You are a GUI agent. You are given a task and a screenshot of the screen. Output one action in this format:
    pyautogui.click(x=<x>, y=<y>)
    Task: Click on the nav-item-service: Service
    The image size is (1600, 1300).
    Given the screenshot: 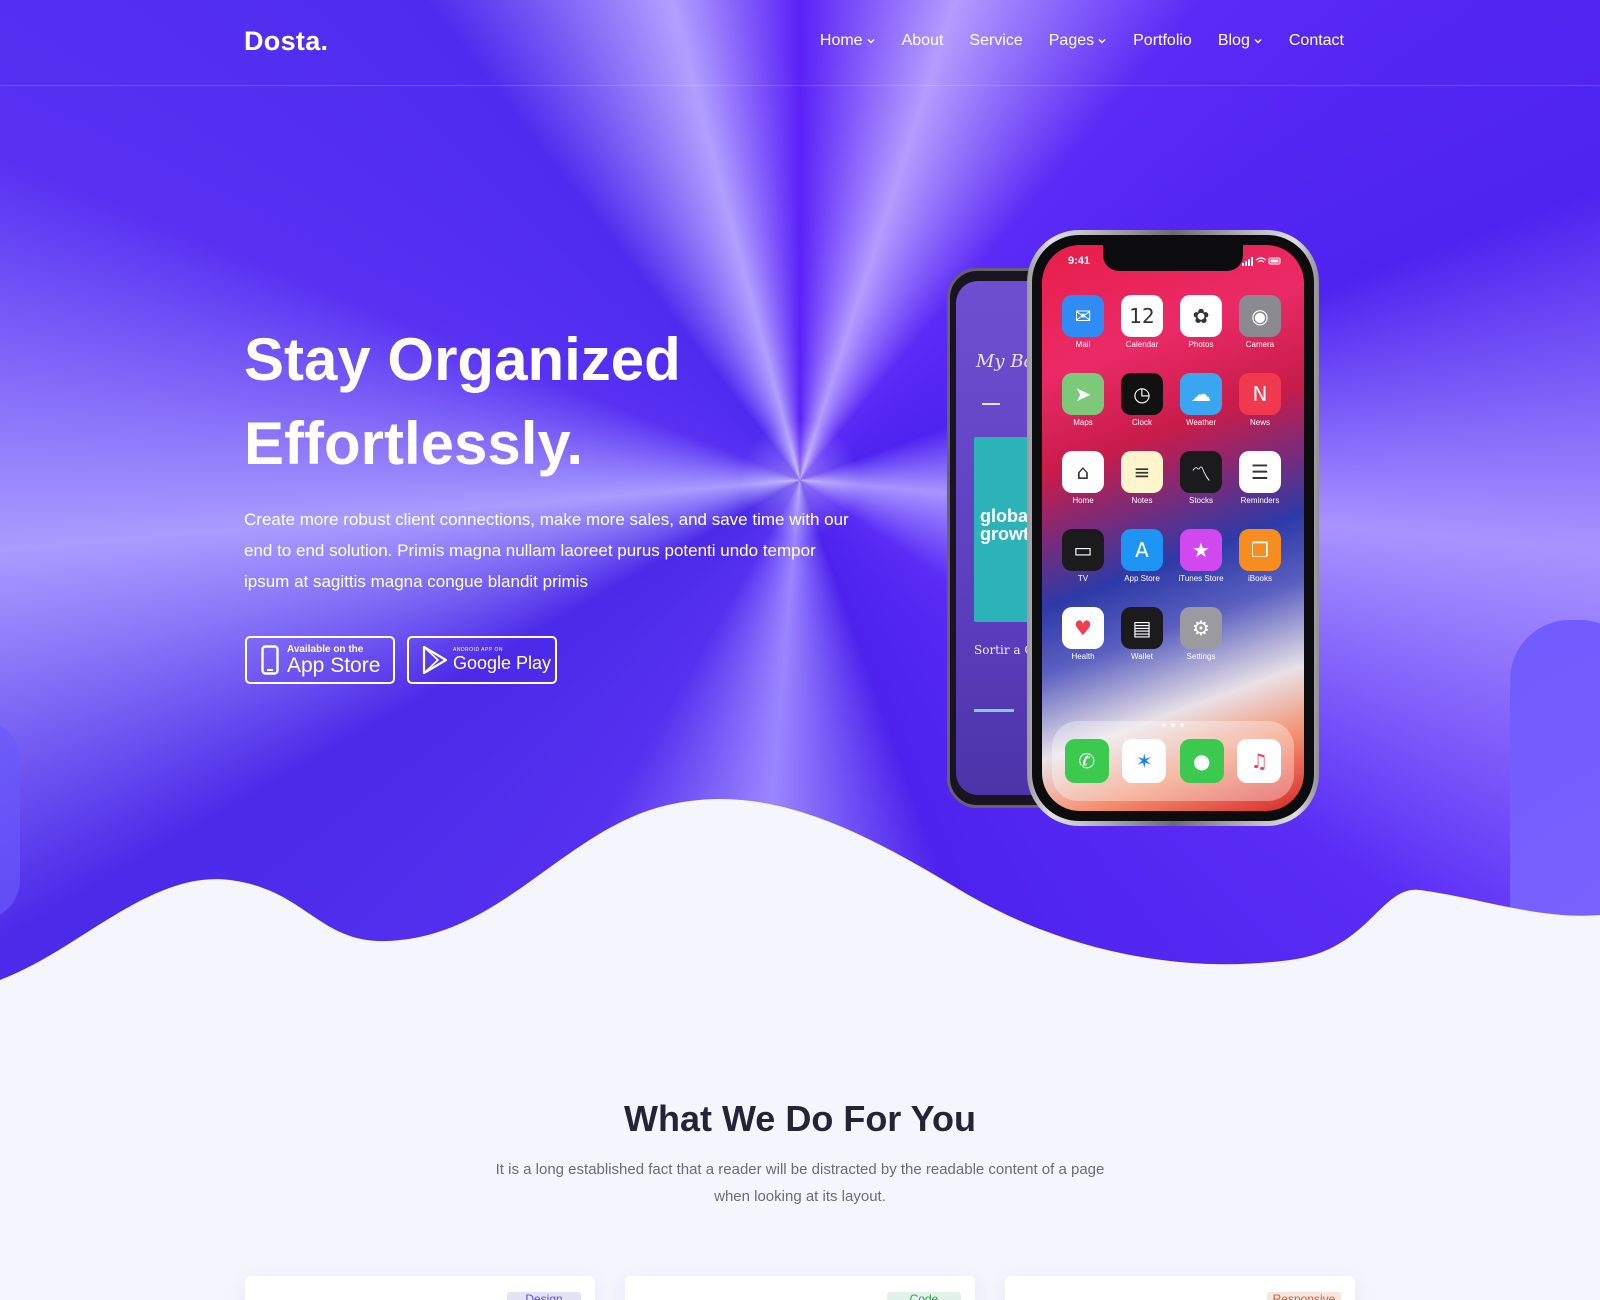 What is the action you would take?
    pyautogui.click(x=995, y=41)
    